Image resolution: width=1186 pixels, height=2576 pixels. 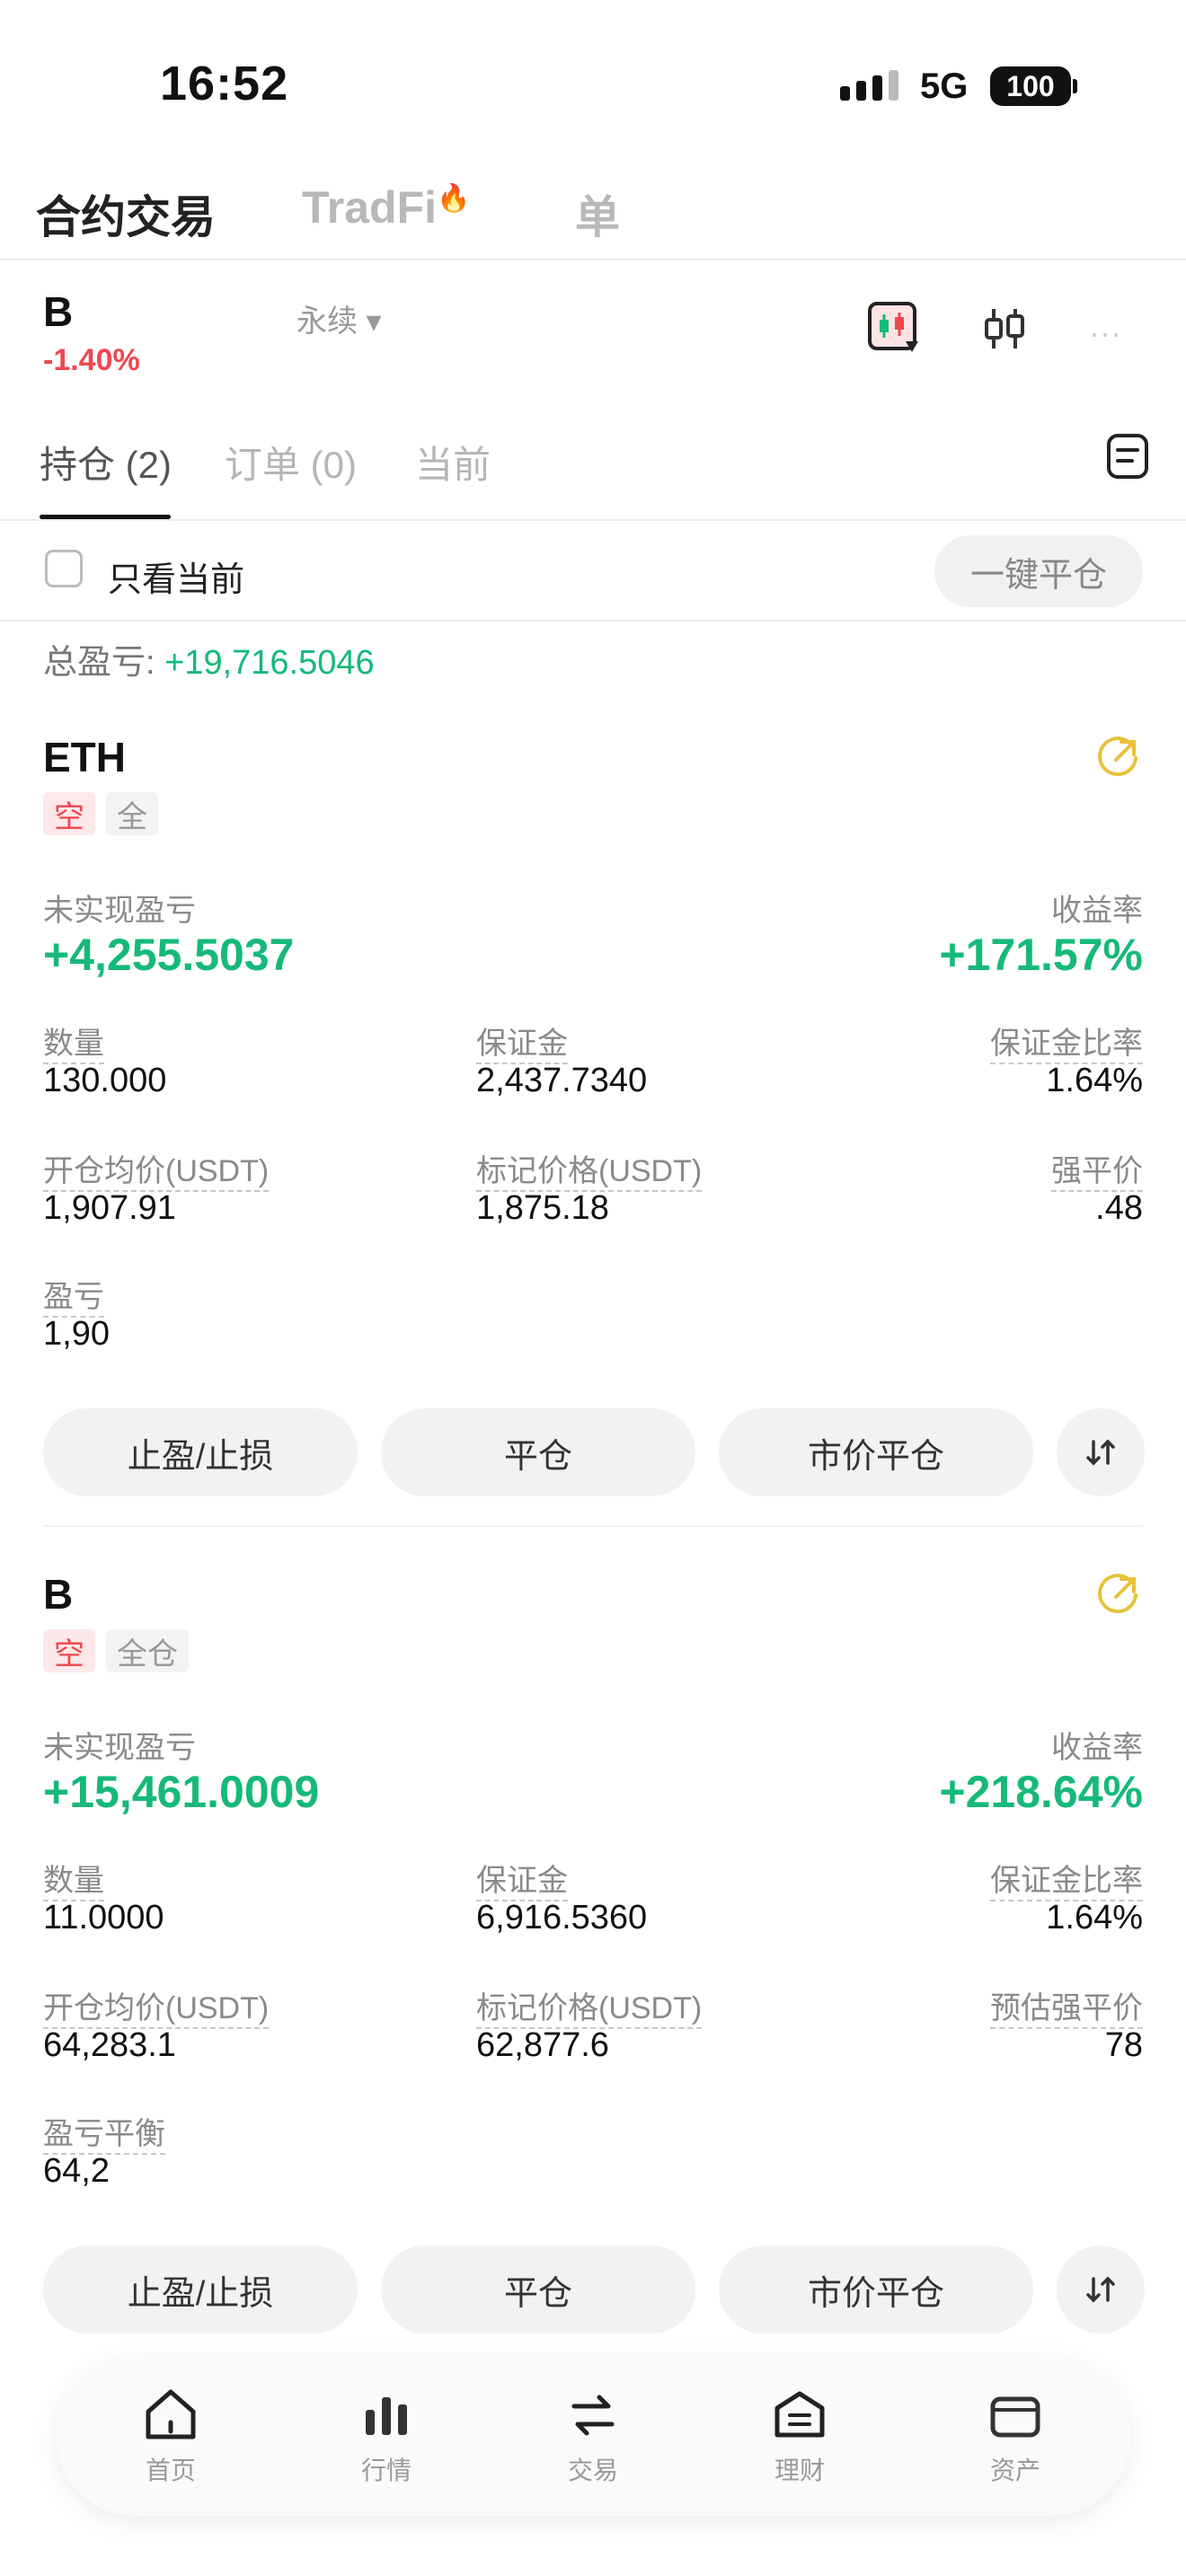 What do you see at coordinates (386, 2470) in the screenshot?
I see `nav-market-label: 行情` at bounding box center [386, 2470].